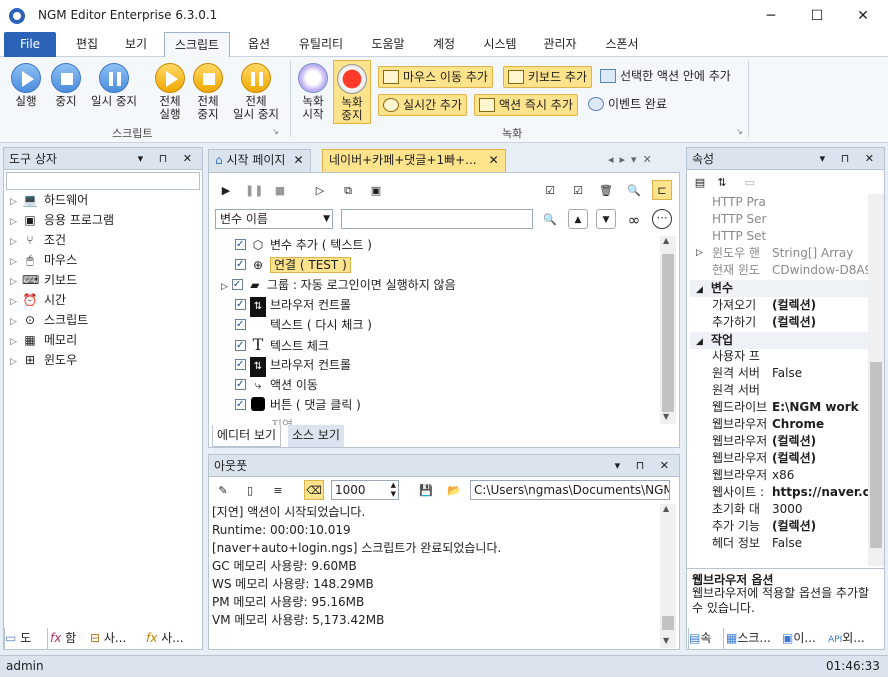 This screenshot has height=677, width=888. Describe the element at coordinates (259, 160) in the screenshot. I see `tab-start-page: ⌂ 시작 페이지 ✕` at that location.